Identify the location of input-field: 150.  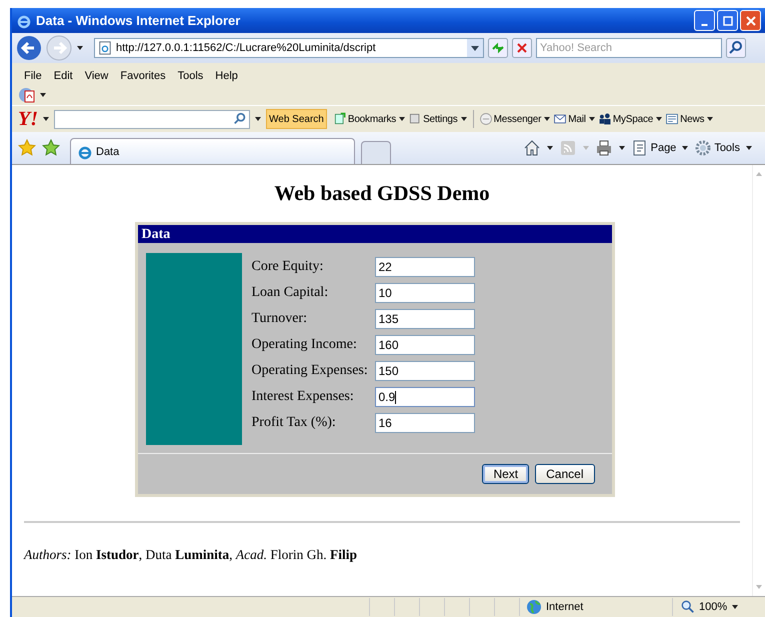
(424, 371).